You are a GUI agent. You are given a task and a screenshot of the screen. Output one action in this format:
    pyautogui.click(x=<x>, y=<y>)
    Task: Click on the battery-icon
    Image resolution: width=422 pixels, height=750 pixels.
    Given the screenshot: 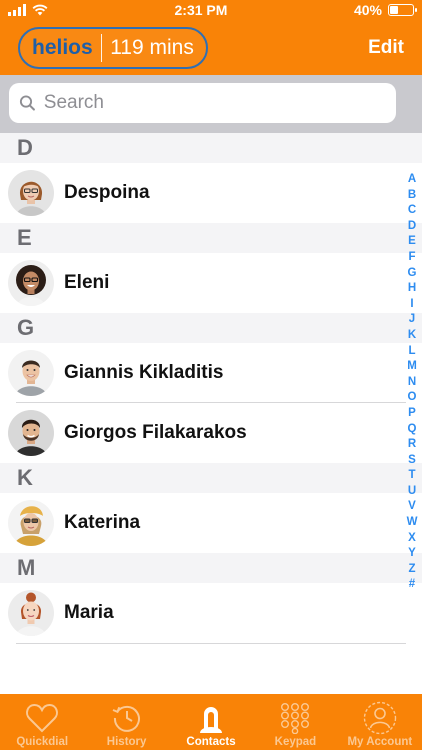 What is the action you would take?
    pyautogui.click(x=402, y=10)
    